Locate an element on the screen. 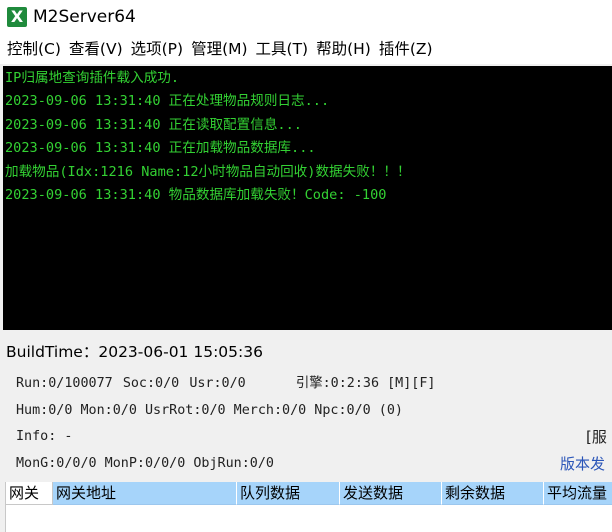 The image size is (612, 532). menu-help: 帮助(H) is located at coordinates (343, 49).